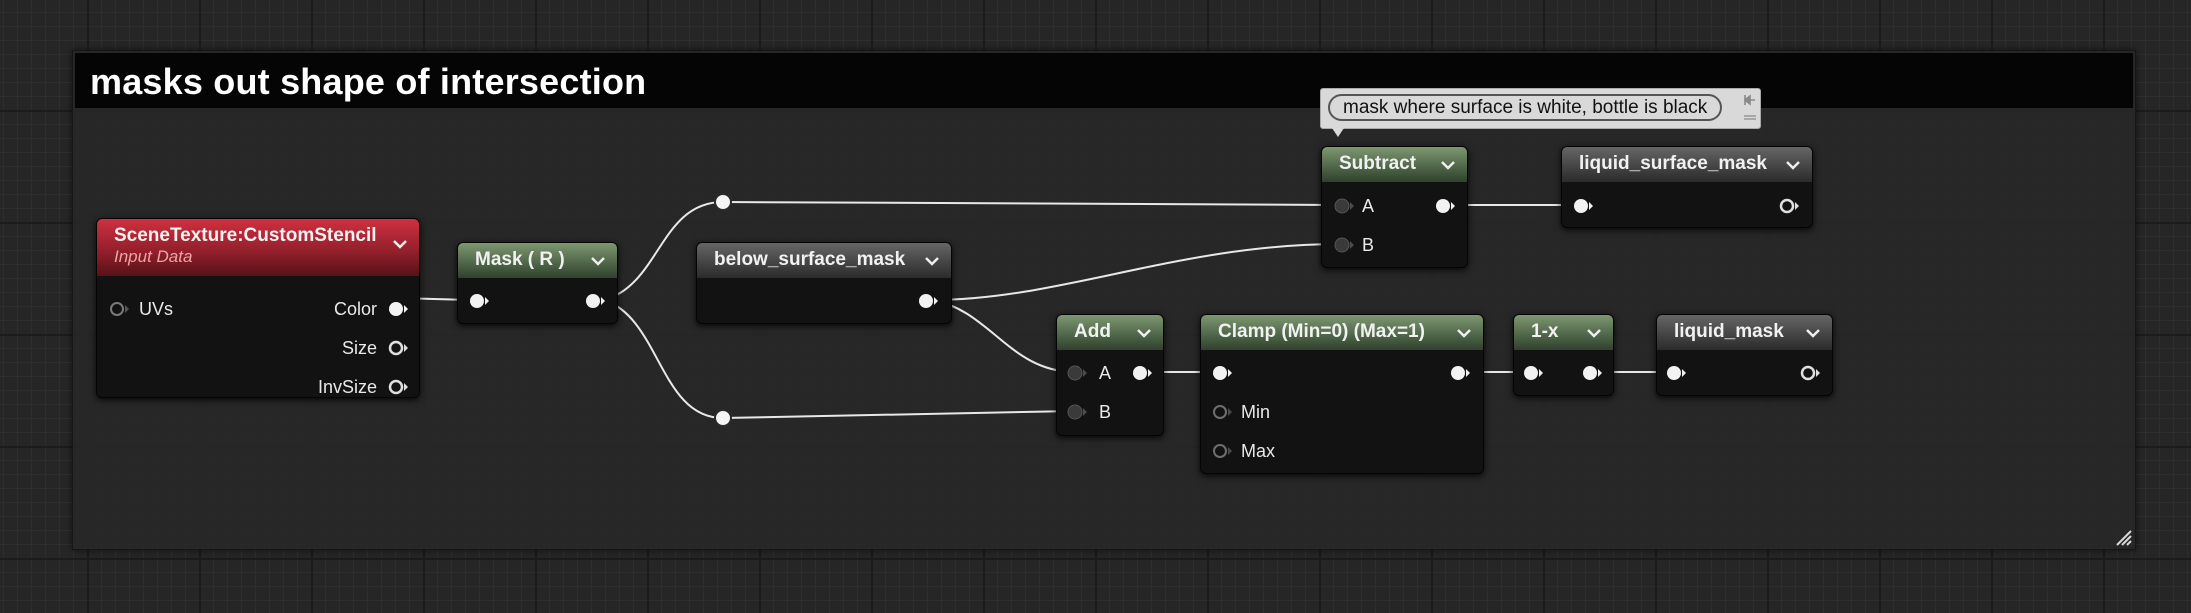 This screenshot has height=613, width=2191. I want to click on node-title: SceneTexture:CustomStencil, so click(245, 235).